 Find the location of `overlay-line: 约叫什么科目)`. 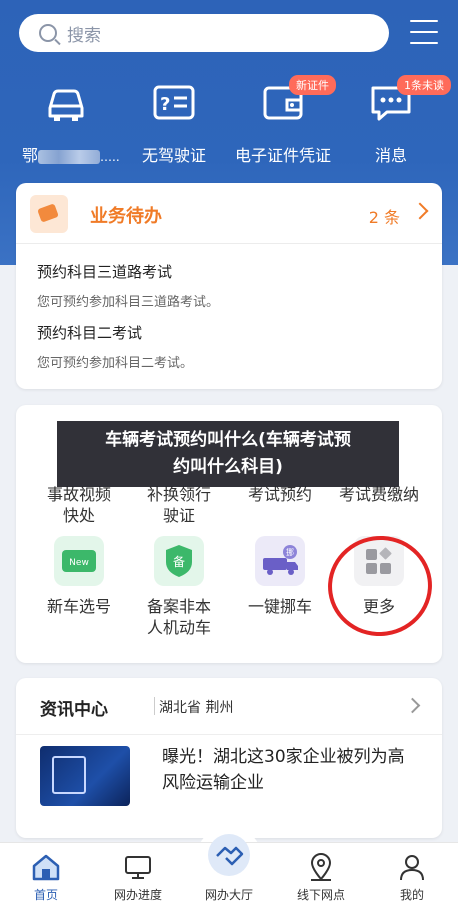

overlay-line: 约叫什么科目) is located at coordinates (228, 467).